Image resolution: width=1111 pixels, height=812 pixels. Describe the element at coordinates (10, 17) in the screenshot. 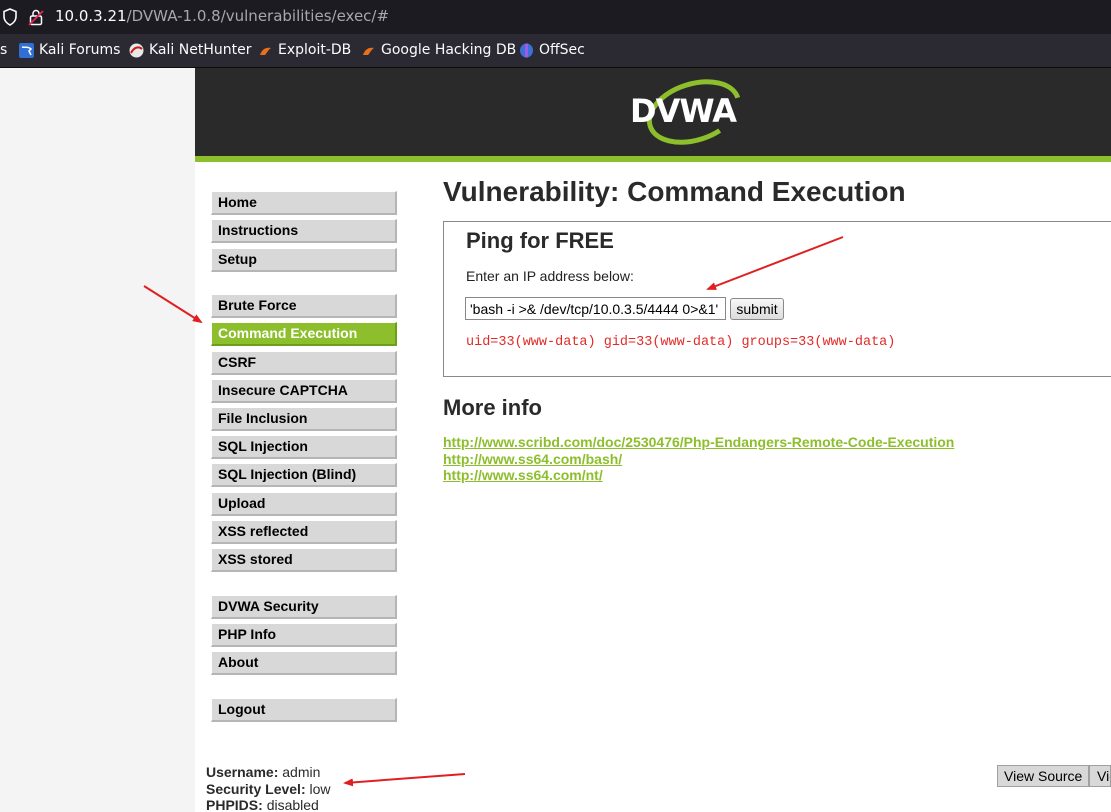

I see `shield-icon` at that location.